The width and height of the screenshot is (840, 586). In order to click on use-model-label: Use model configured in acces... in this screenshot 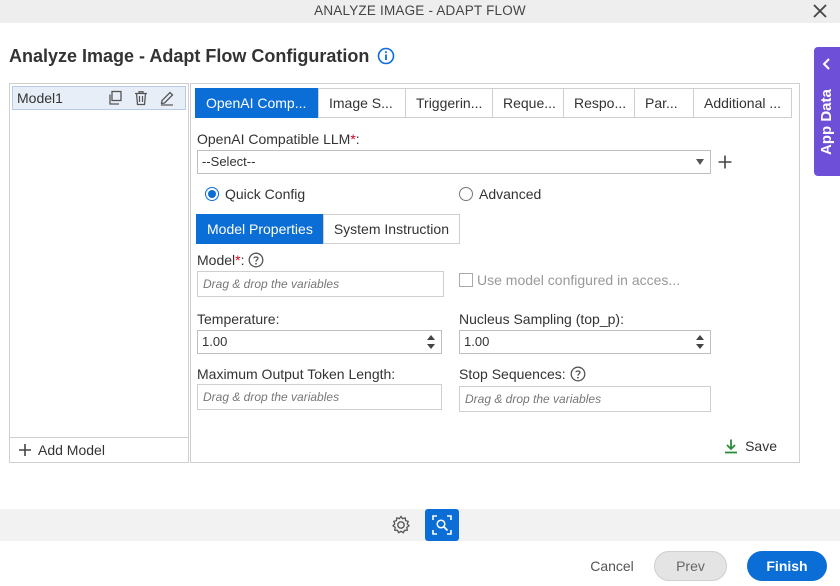, I will do `click(579, 280)`.